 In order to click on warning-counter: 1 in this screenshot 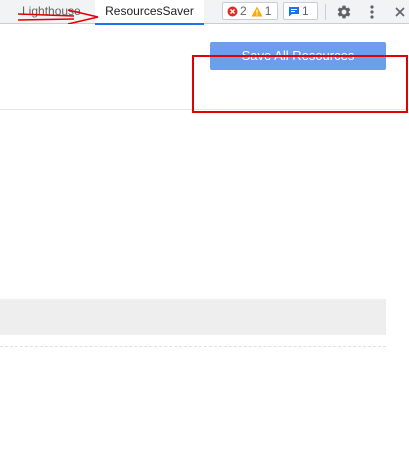, I will do `click(261, 11)`.